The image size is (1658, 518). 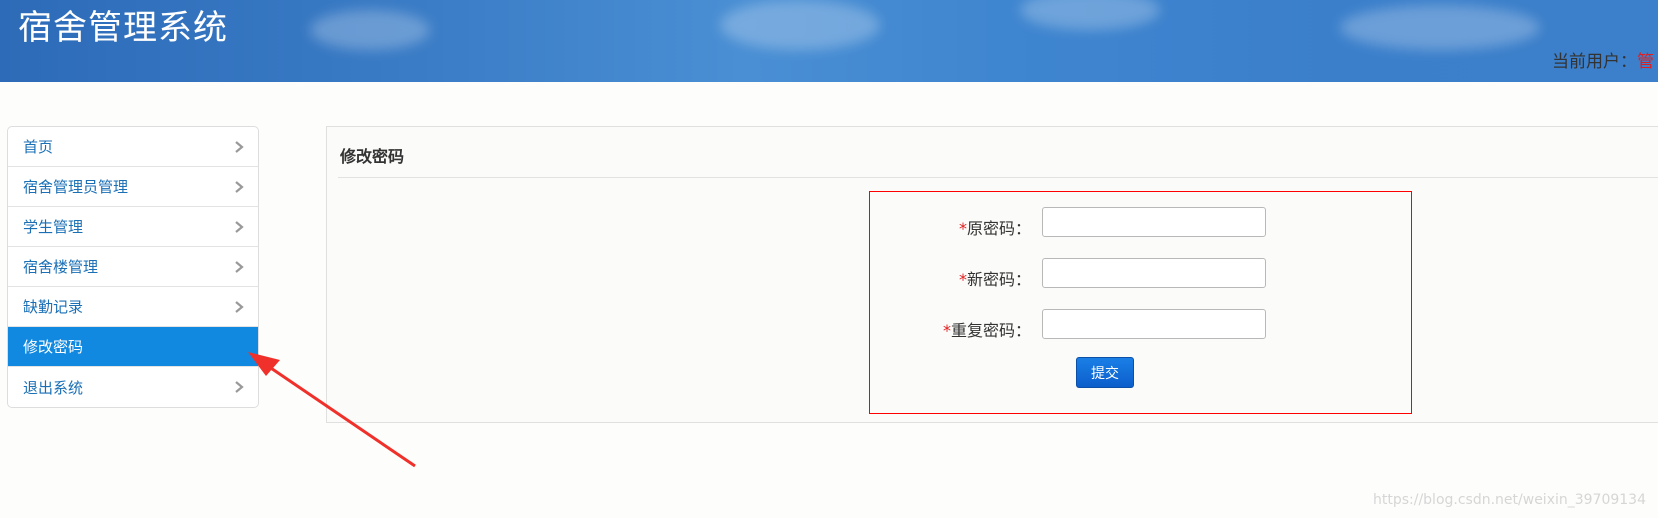 I want to click on current-user: 当前用户：管, so click(x=1603, y=59).